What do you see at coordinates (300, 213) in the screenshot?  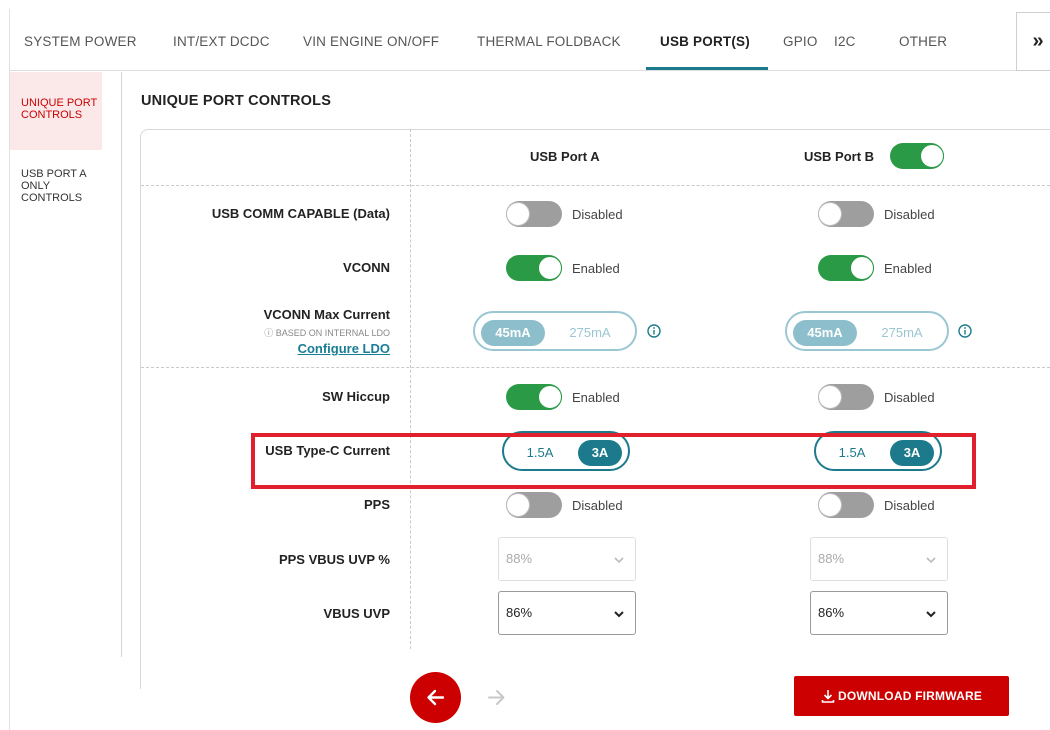 I see `row-label-usb-comm: USB COMM CAPABLE (Data)` at bounding box center [300, 213].